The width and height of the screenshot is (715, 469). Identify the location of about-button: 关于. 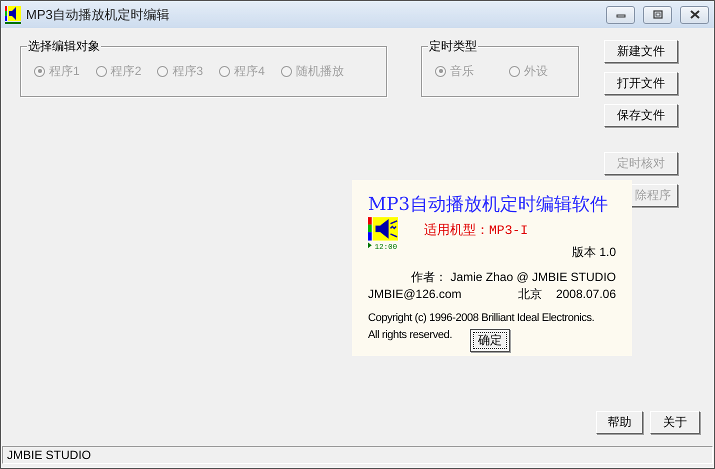
(675, 422).